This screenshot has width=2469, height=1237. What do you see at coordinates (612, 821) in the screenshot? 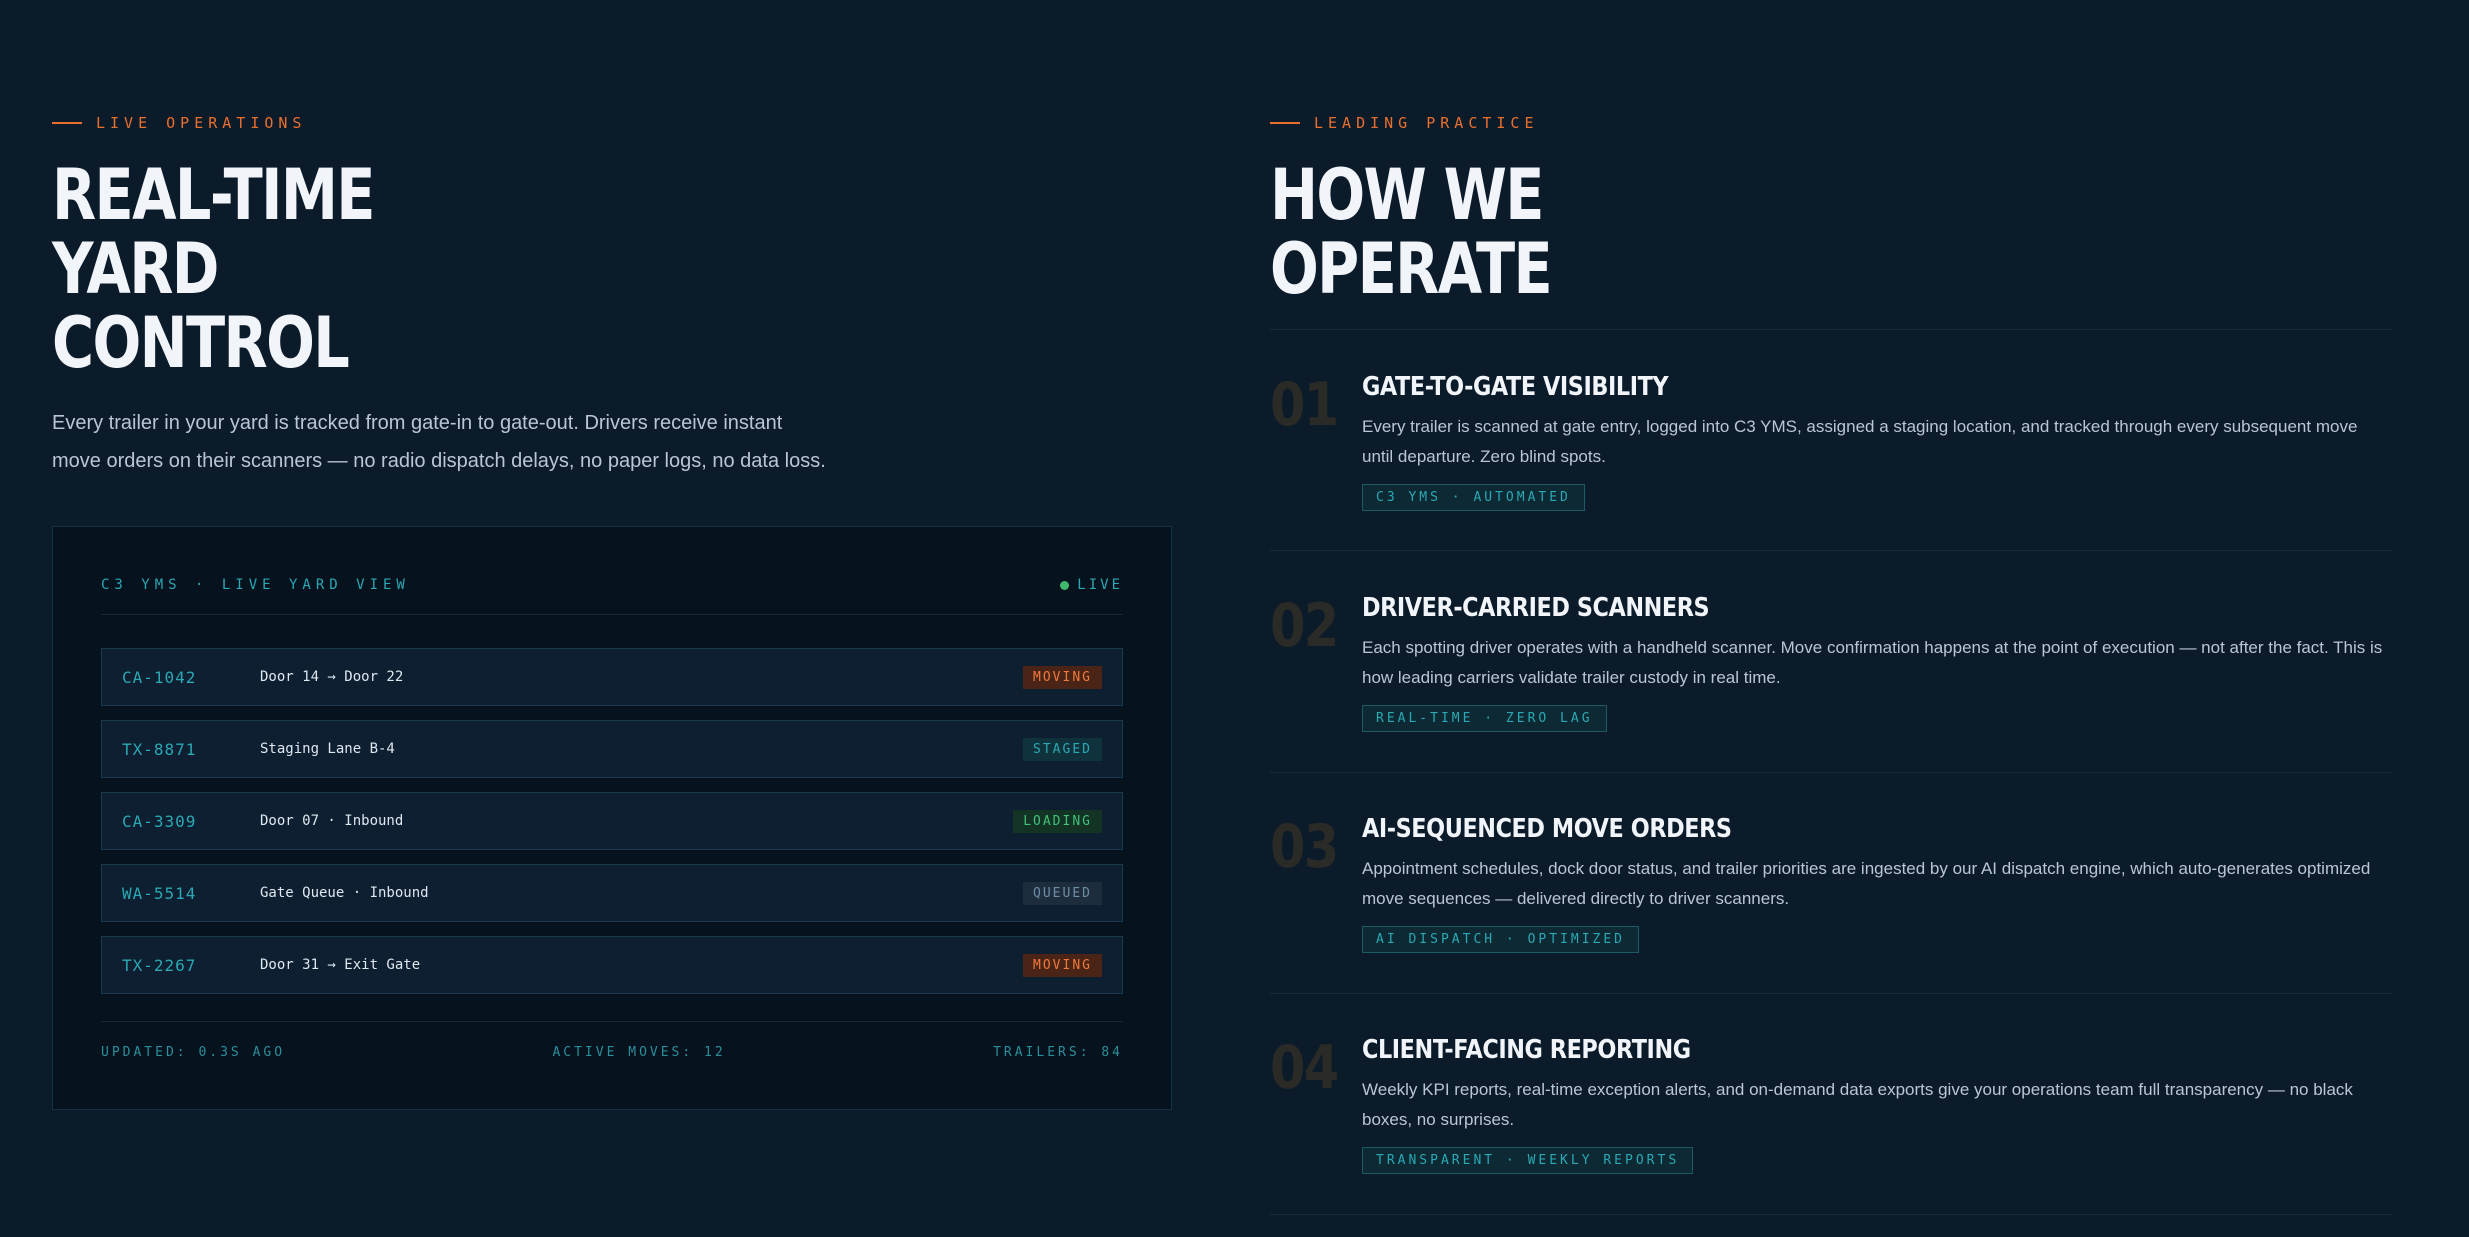
I see `trailer-row: CA-3309 Door 07 · Inbound LOADING` at bounding box center [612, 821].